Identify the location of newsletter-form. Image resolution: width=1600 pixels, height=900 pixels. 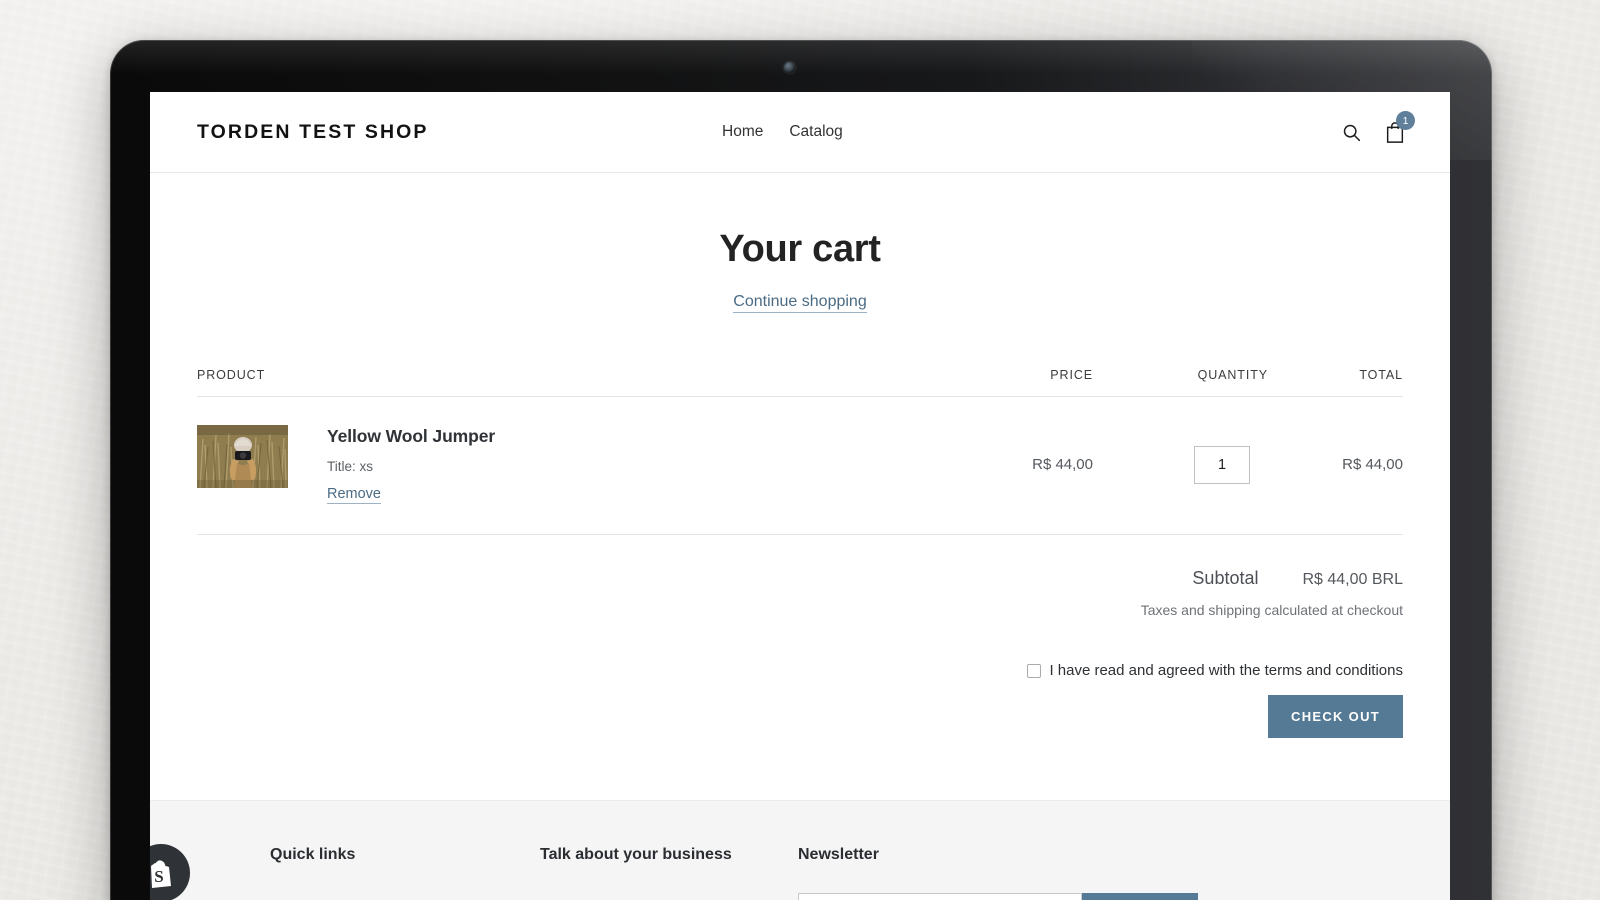
(998, 896).